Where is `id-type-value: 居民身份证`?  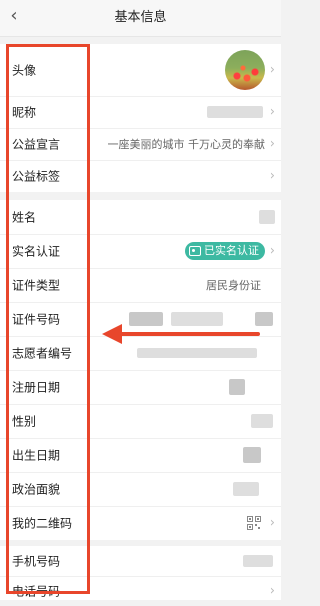
id-type-value: 居民身份证 is located at coordinates (233, 285).